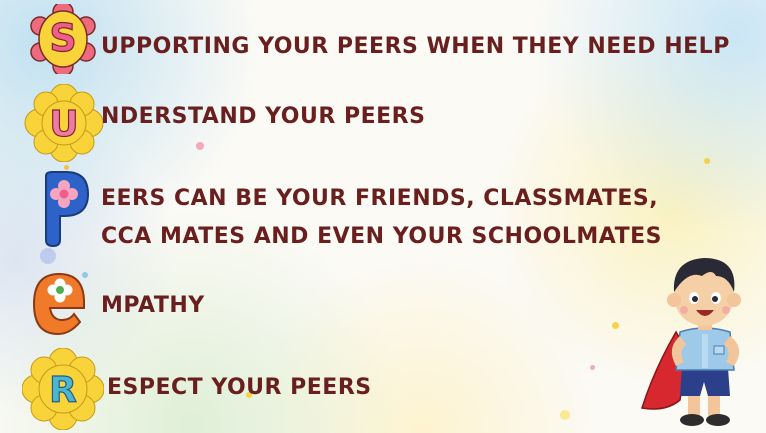 Image resolution: width=766 pixels, height=433 pixels. I want to click on letter-p-badge: P, so click(64, 209).